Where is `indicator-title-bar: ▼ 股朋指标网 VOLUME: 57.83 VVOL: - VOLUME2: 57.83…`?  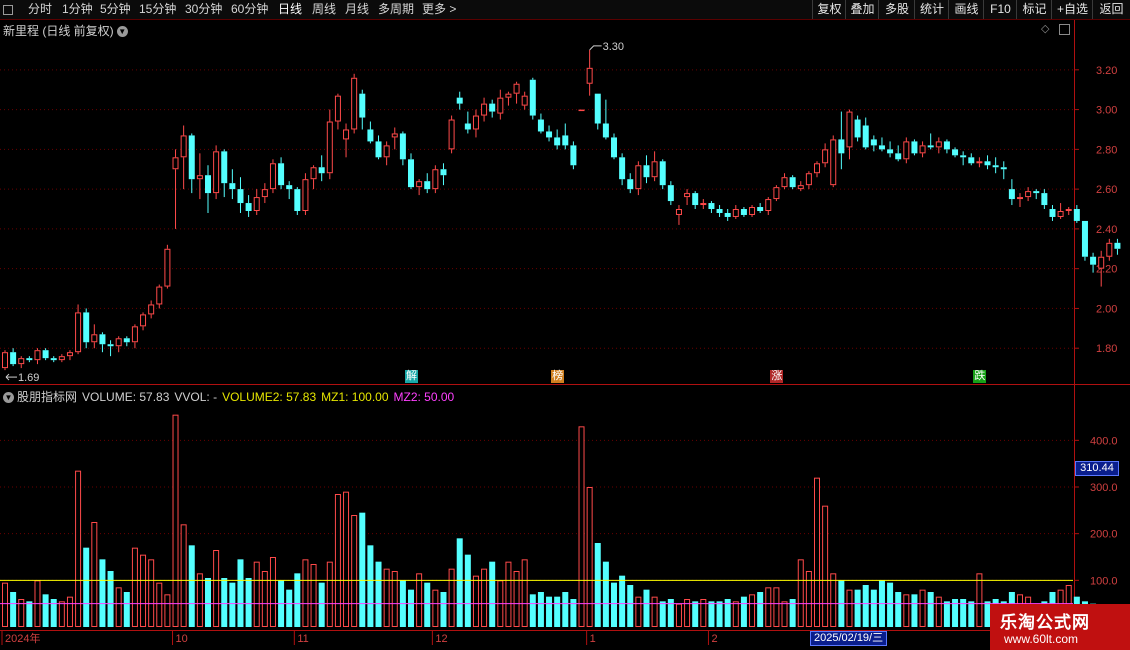 indicator-title-bar: ▼ 股朋指标网 VOLUME: 57.83 VVOL: - VOLUME2: 57.83… is located at coordinates (231, 396).